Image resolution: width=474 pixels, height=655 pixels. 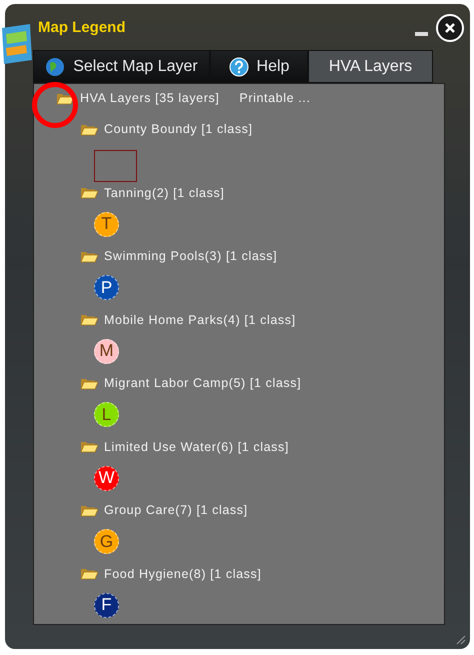 What do you see at coordinates (259, 66) in the screenshot?
I see `tab: Help` at bounding box center [259, 66].